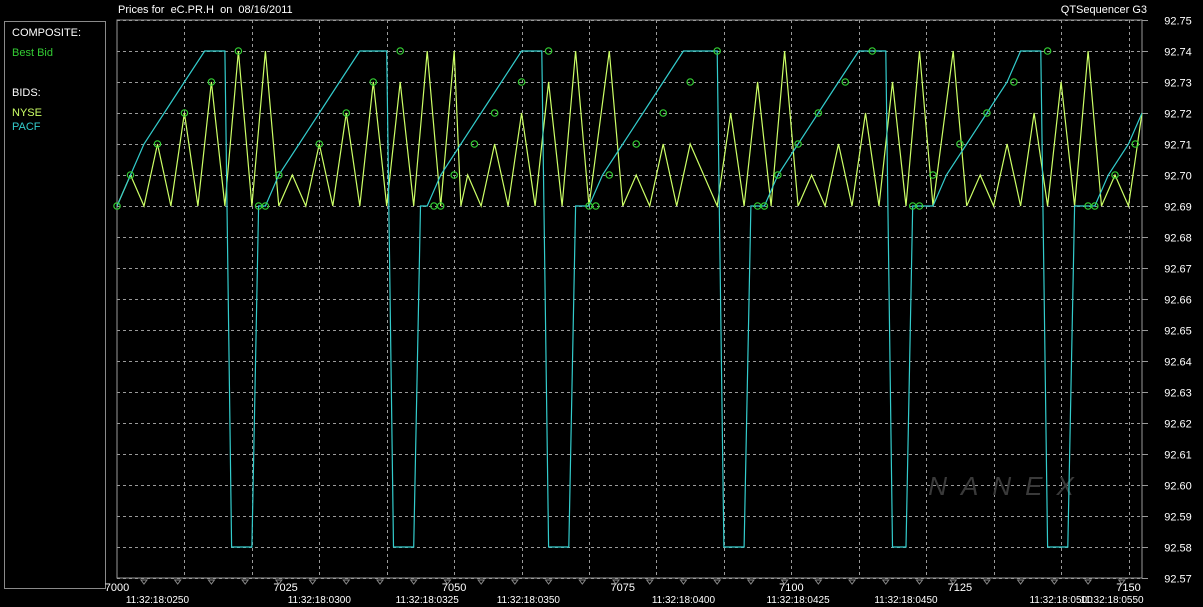  Describe the element at coordinates (1178, 22) in the screenshot. I see `y-tick-label: 92.75` at that location.